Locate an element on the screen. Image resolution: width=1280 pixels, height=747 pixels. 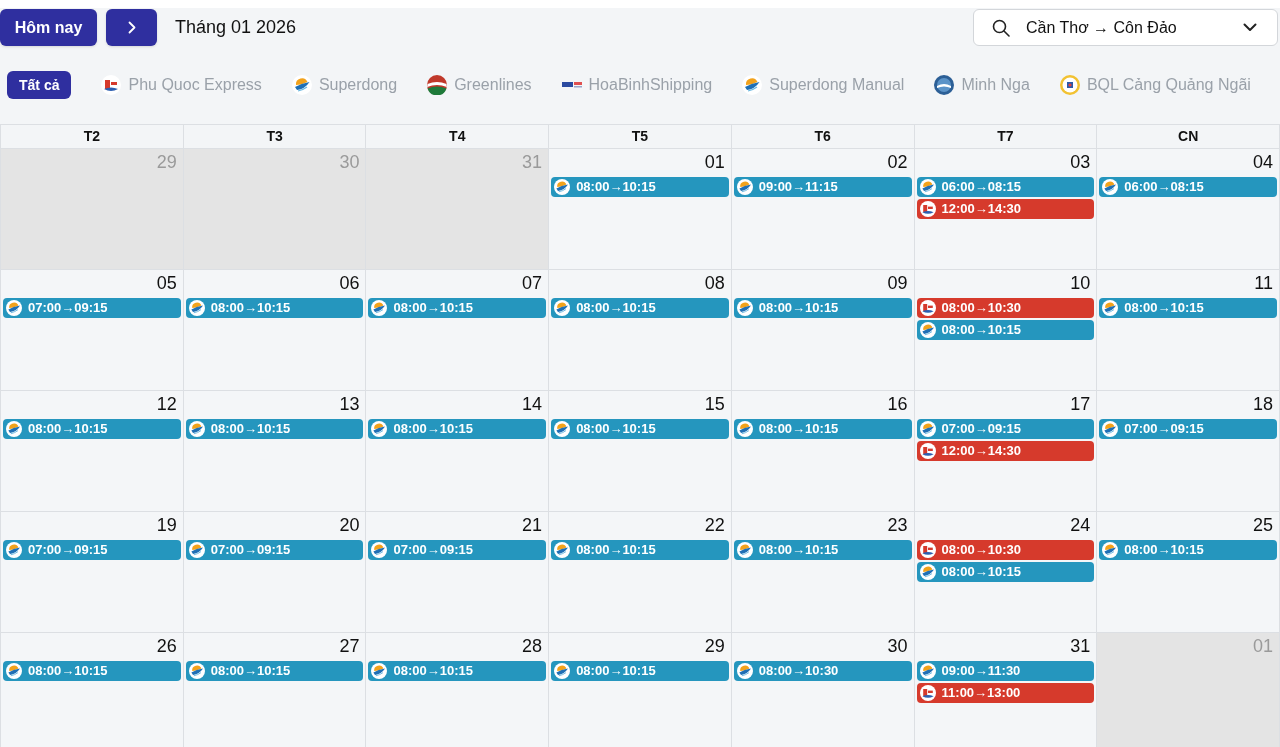
day-cell: 24 08:00→10:30 08:00→10:15 is located at coordinates (1006, 572).